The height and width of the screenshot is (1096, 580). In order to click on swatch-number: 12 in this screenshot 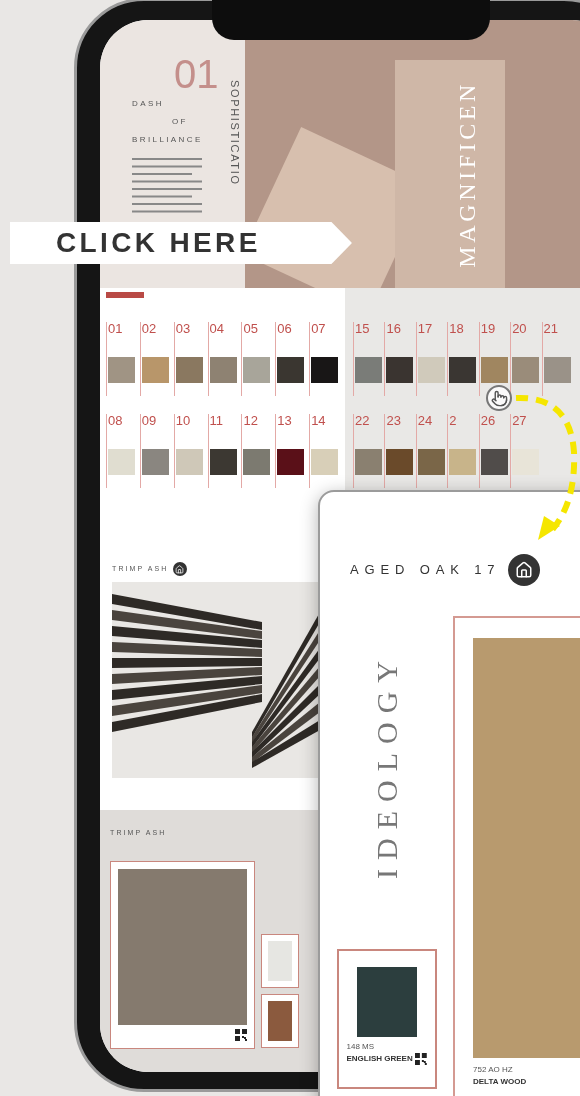, I will do `click(251, 420)`.